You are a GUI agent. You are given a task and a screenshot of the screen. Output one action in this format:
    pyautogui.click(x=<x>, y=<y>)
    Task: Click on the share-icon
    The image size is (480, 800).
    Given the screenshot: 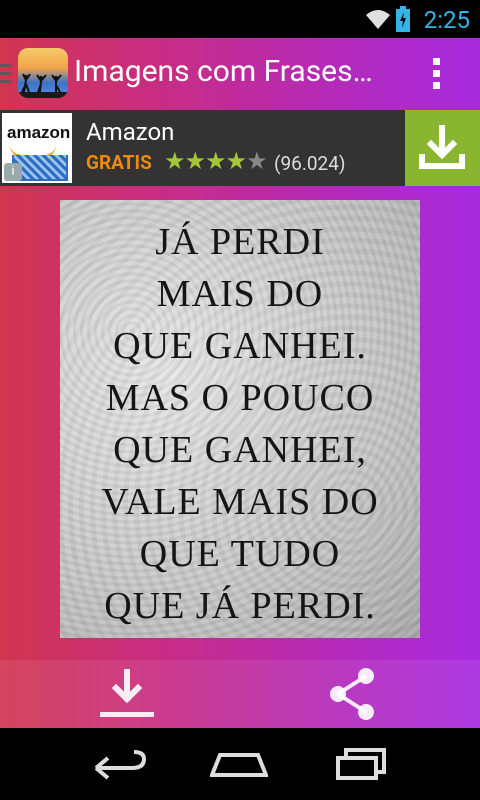 What is the action you would take?
    pyautogui.click(x=352, y=694)
    